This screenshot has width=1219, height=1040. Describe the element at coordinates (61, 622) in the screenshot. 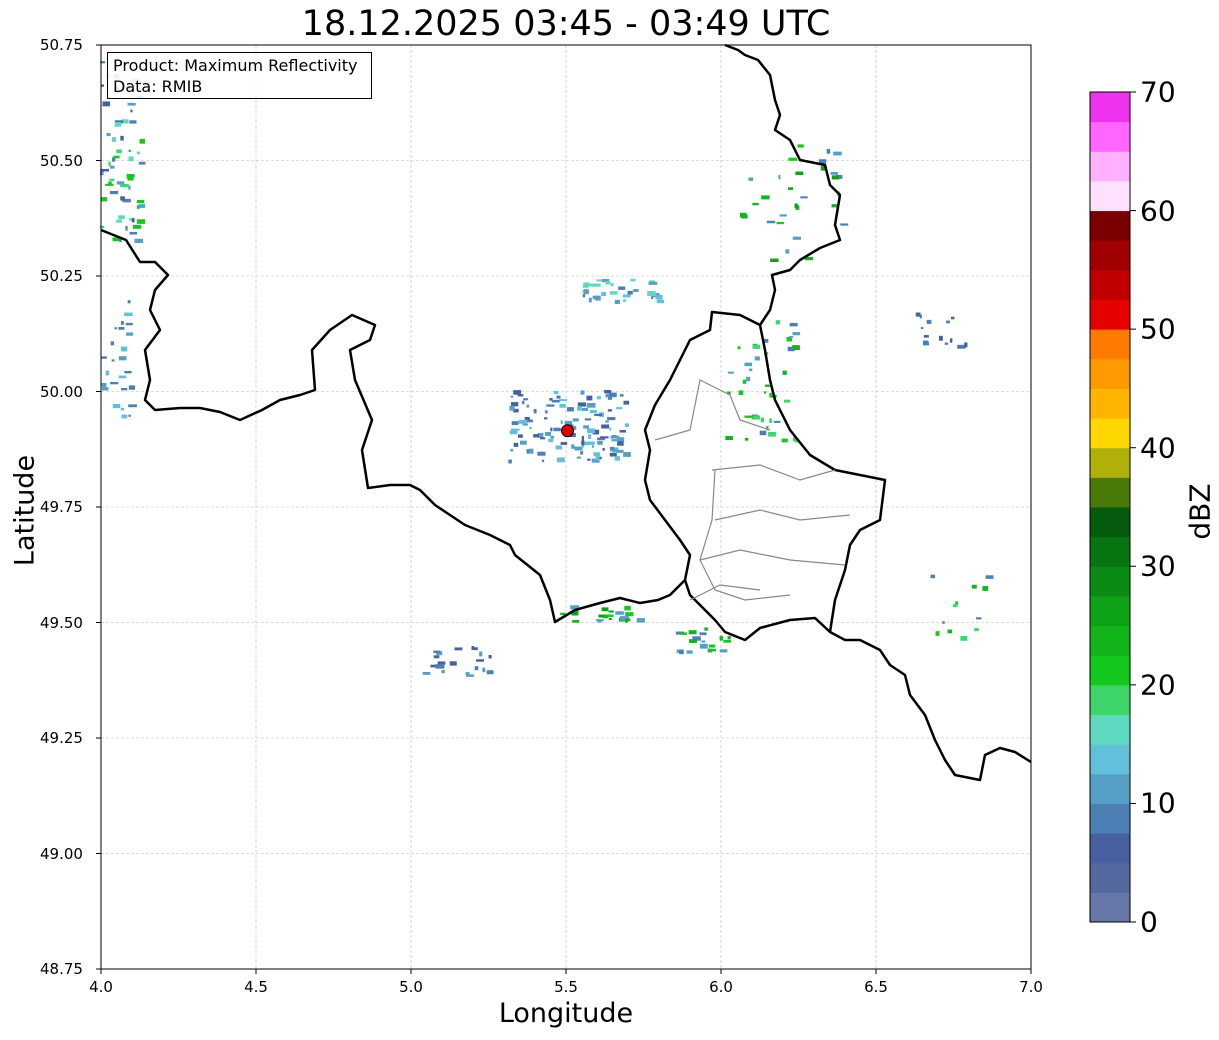

I see `y-tick-label: 49.50` at that location.